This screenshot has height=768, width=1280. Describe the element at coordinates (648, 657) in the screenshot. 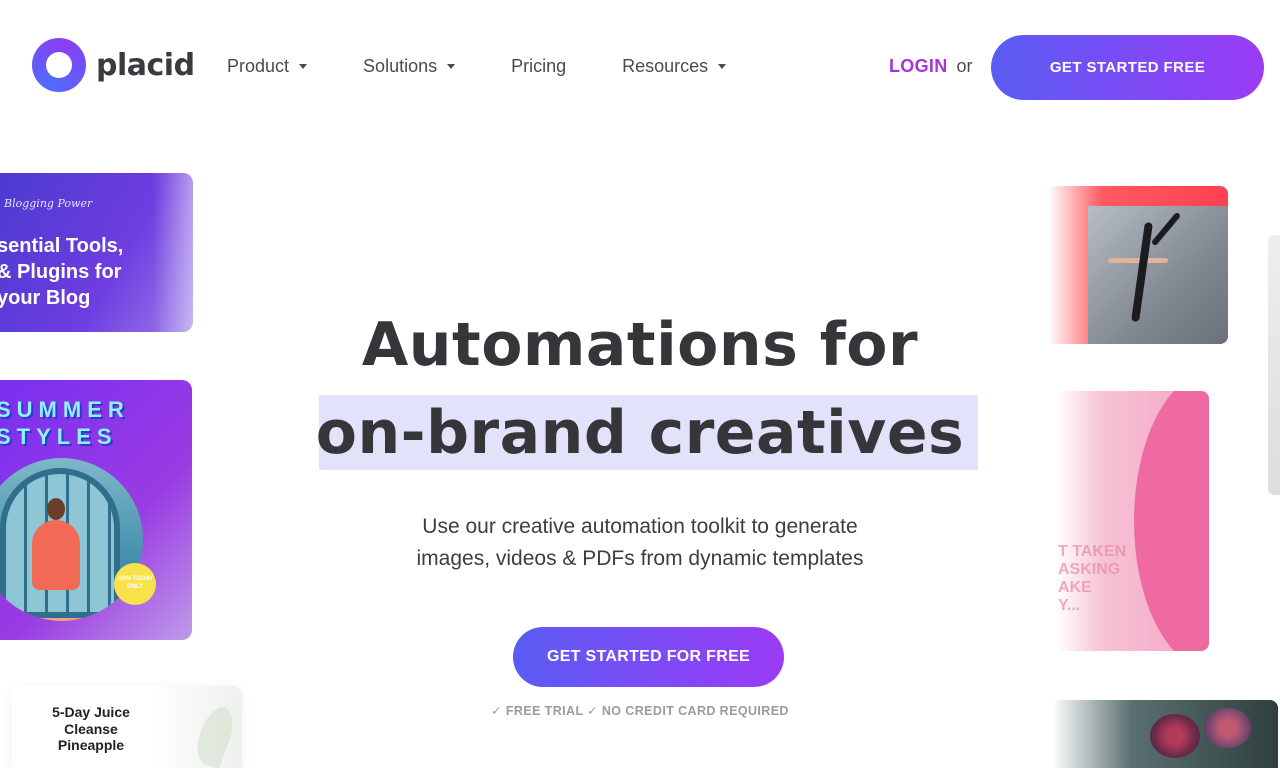

I see `get-started-for-free-button: GET STARTED FOR FREE` at that location.